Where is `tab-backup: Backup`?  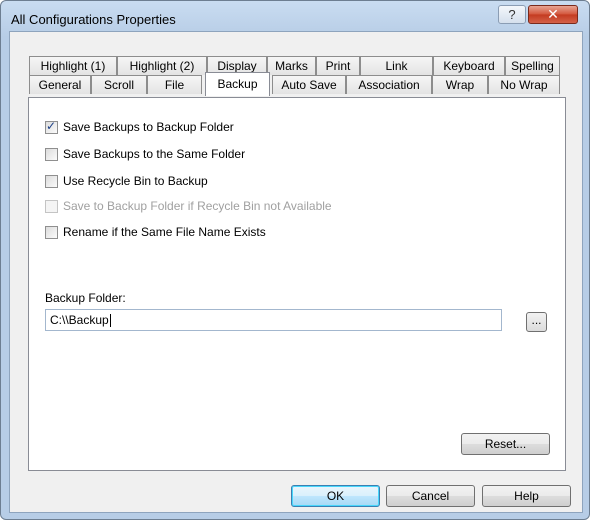
tab-backup: Backup is located at coordinates (237, 84).